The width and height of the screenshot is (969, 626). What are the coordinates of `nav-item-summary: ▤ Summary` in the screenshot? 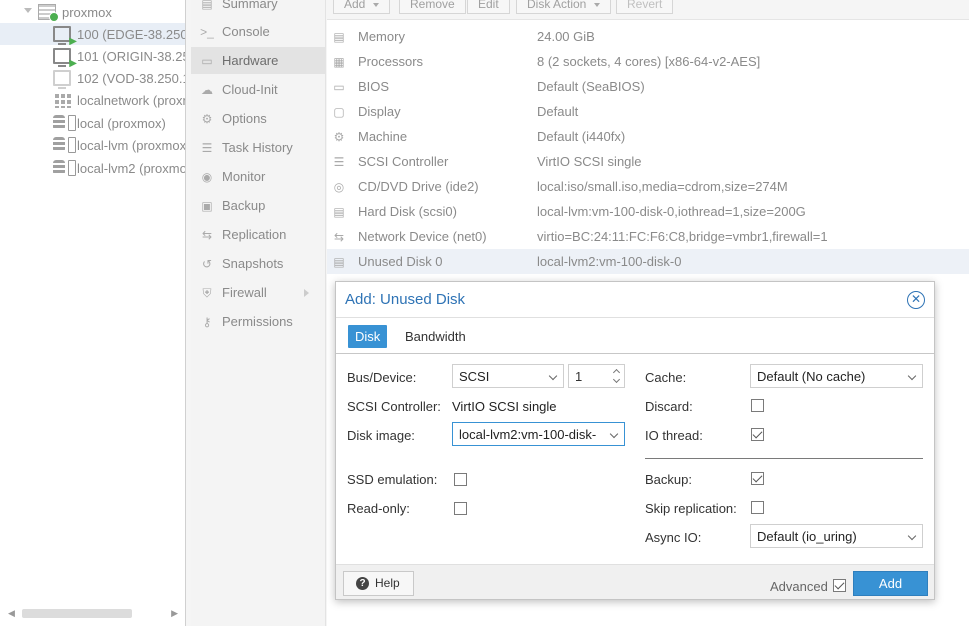 It's located at (258, 8).